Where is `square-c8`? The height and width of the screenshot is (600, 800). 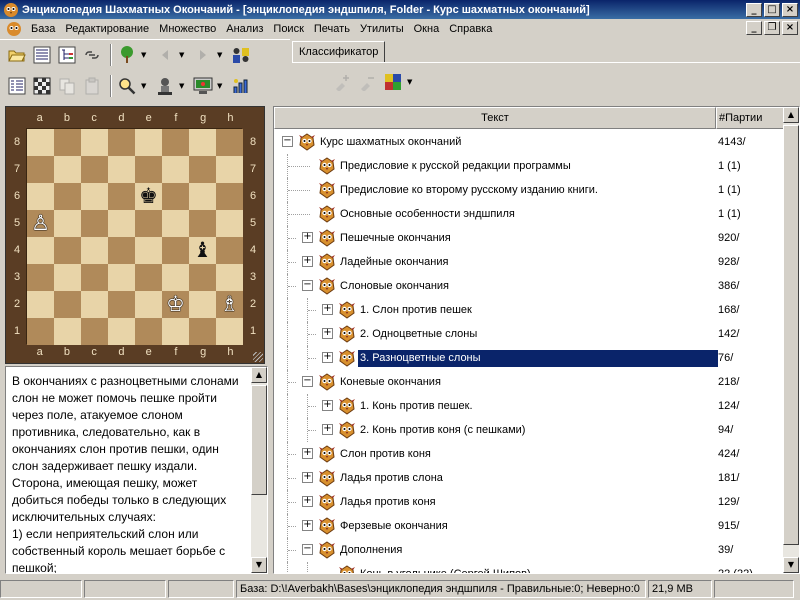
square-c8 is located at coordinates (94, 142).